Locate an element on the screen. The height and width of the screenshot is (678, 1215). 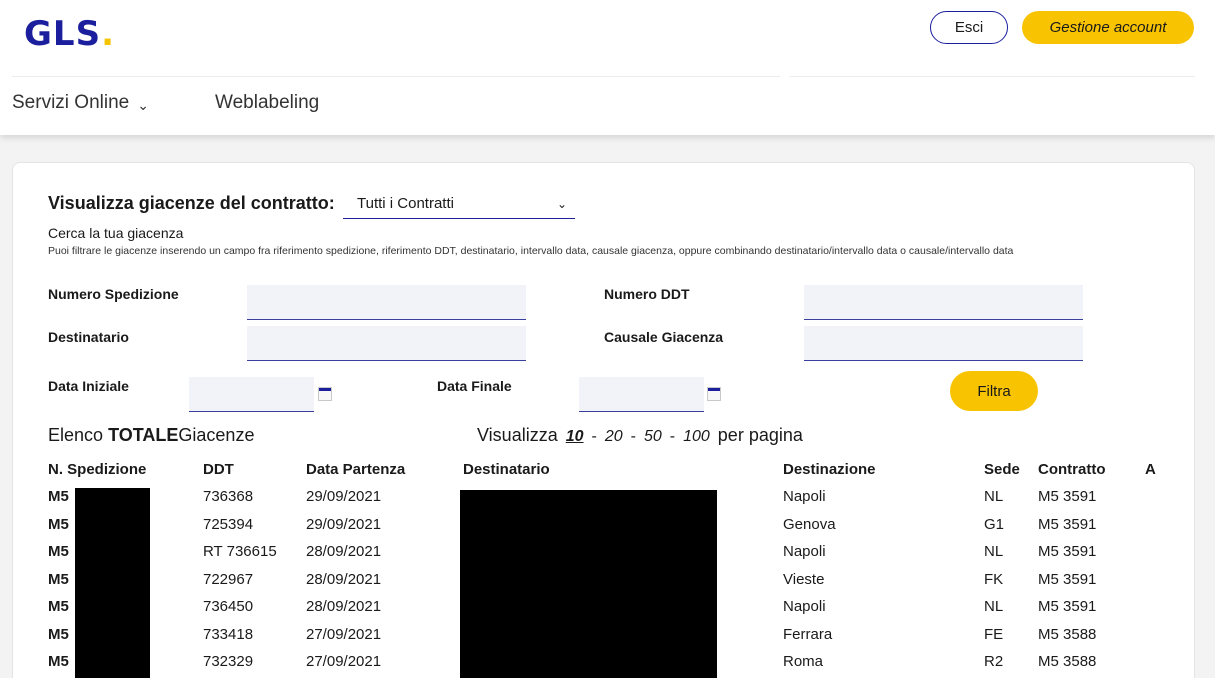
nav-label: Weblabeling is located at coordinates (267, 102).